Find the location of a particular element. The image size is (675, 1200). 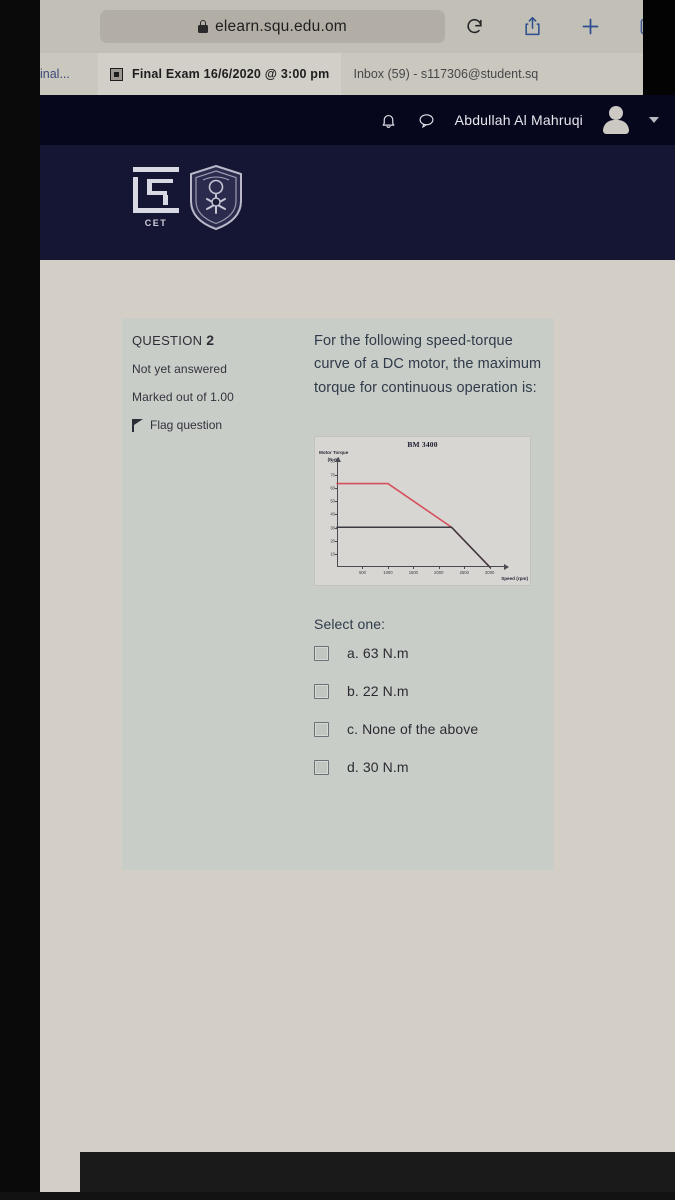

chart-series-layer is located at coordinates (413, 526).